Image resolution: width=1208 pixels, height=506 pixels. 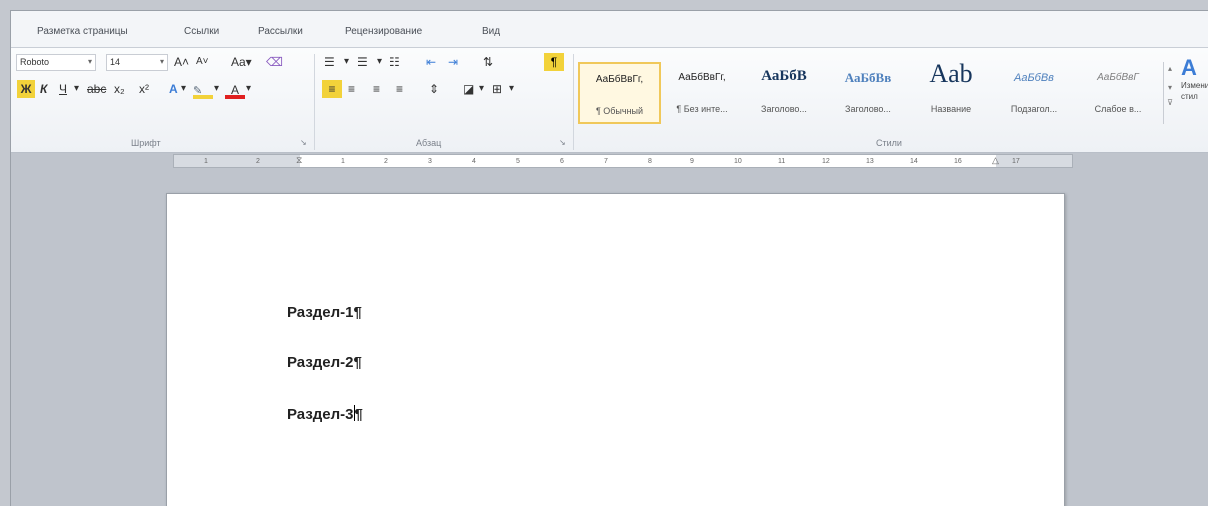 What do you see at coordinates (241, 62) in the screenshot?
I see `change-case-button: Aa▾` at bounding box center [241, 62].